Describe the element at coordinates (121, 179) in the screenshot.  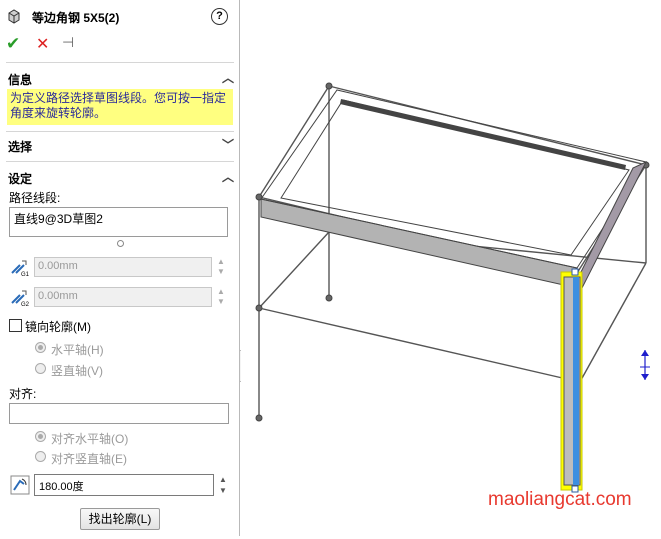
I see `settings-section-header: 设定 ︿` at that location.